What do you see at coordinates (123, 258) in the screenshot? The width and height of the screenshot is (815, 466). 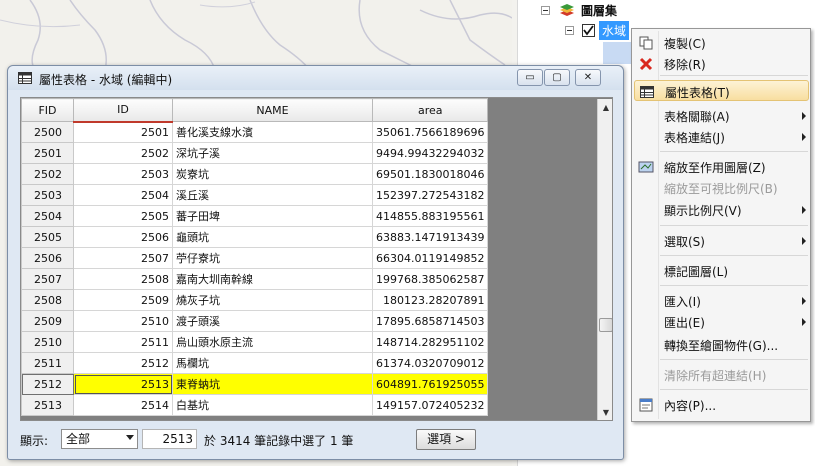 I see `cell-id: 2507` at bounding box center [123, 258].